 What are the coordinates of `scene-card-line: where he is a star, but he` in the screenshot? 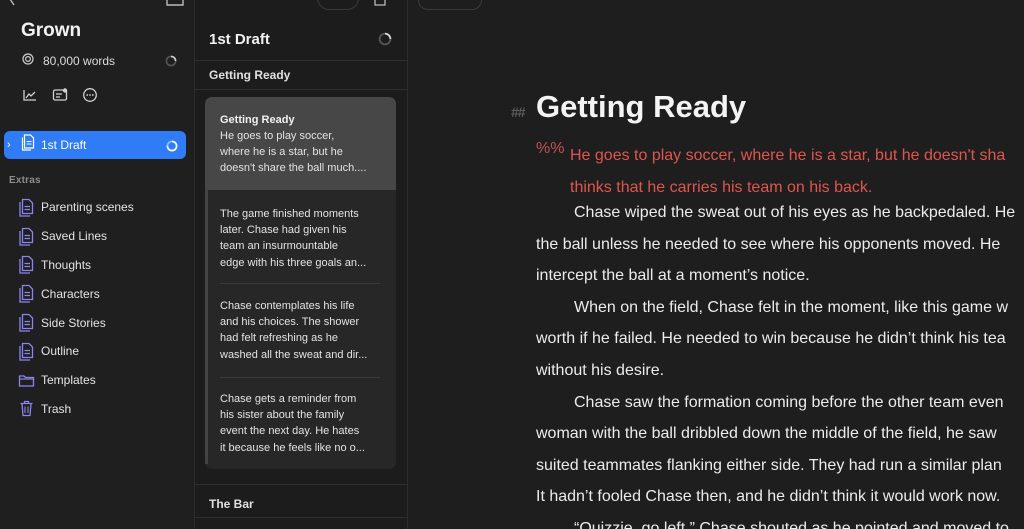 It's located at (281, 152).